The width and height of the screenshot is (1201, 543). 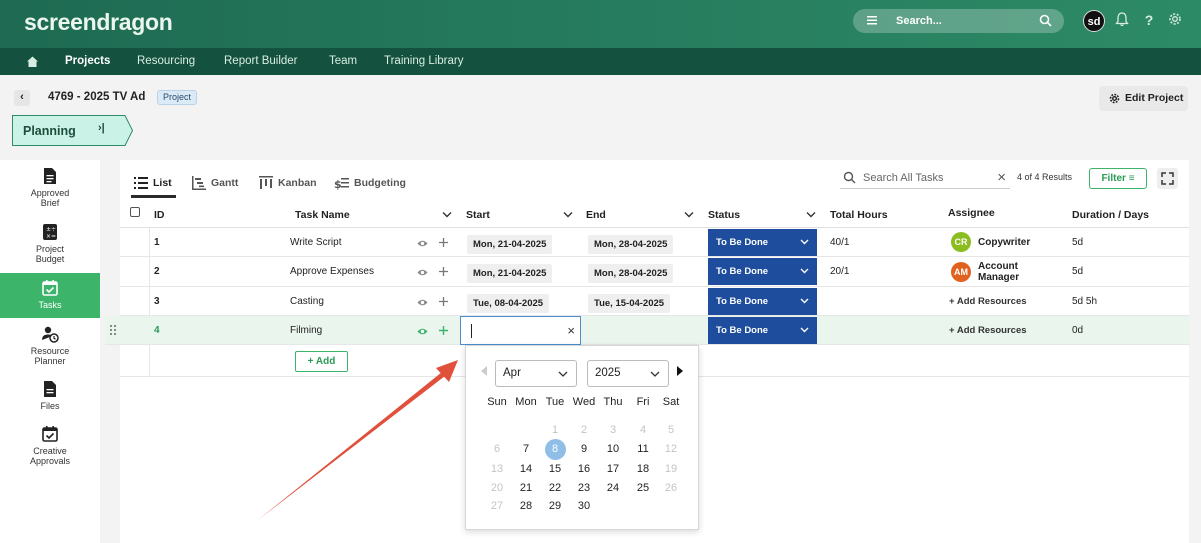 I want to click on nav-team: Team, so click(x=343, y=61).